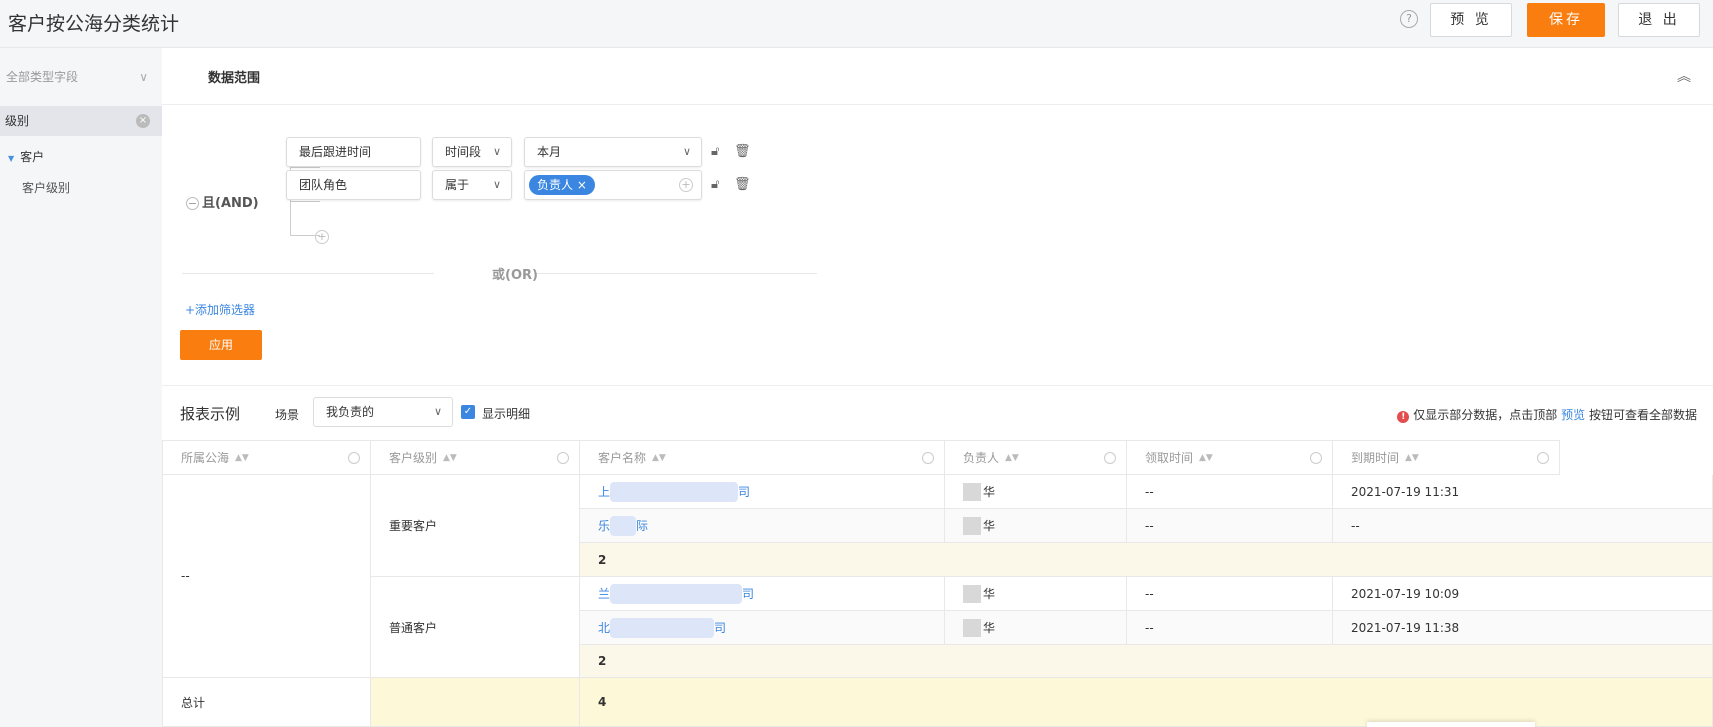 The width and height of the screenshot is (1713, 727). I want to click on customer-name-cell: 北司, so click(762, 628).